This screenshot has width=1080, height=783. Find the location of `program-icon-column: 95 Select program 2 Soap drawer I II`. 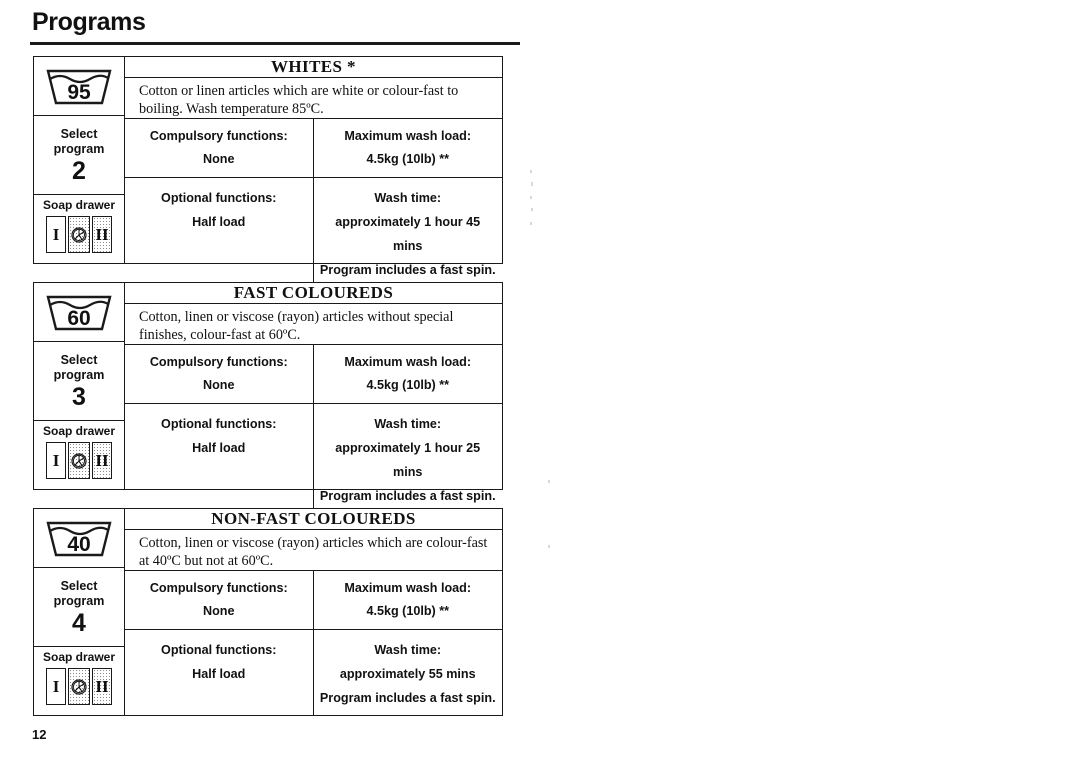

program-icon-column: 95 Select program 2 Soap drawer I II is located at coordinates (79, 160).